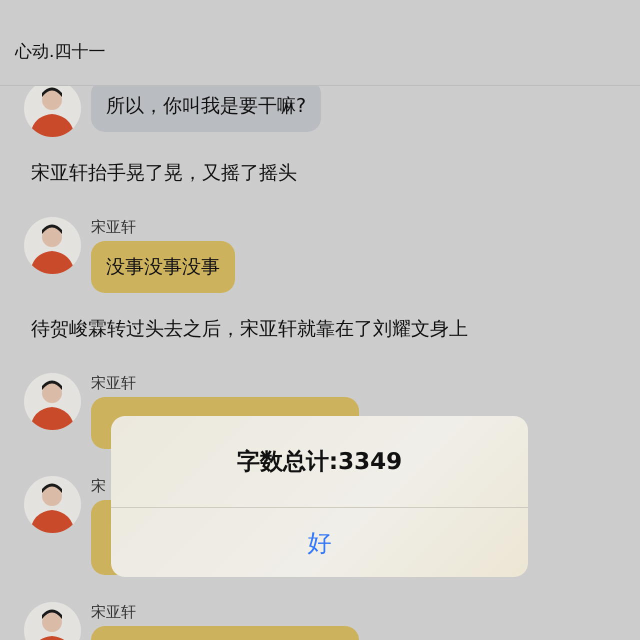 Image resolution: width=640 pixels, height=640 pixels. What do you see at coordinates (319, 462) in the screenshot?
I see `alert-title: 字数总计:3349` at bounding box center [319, 462].